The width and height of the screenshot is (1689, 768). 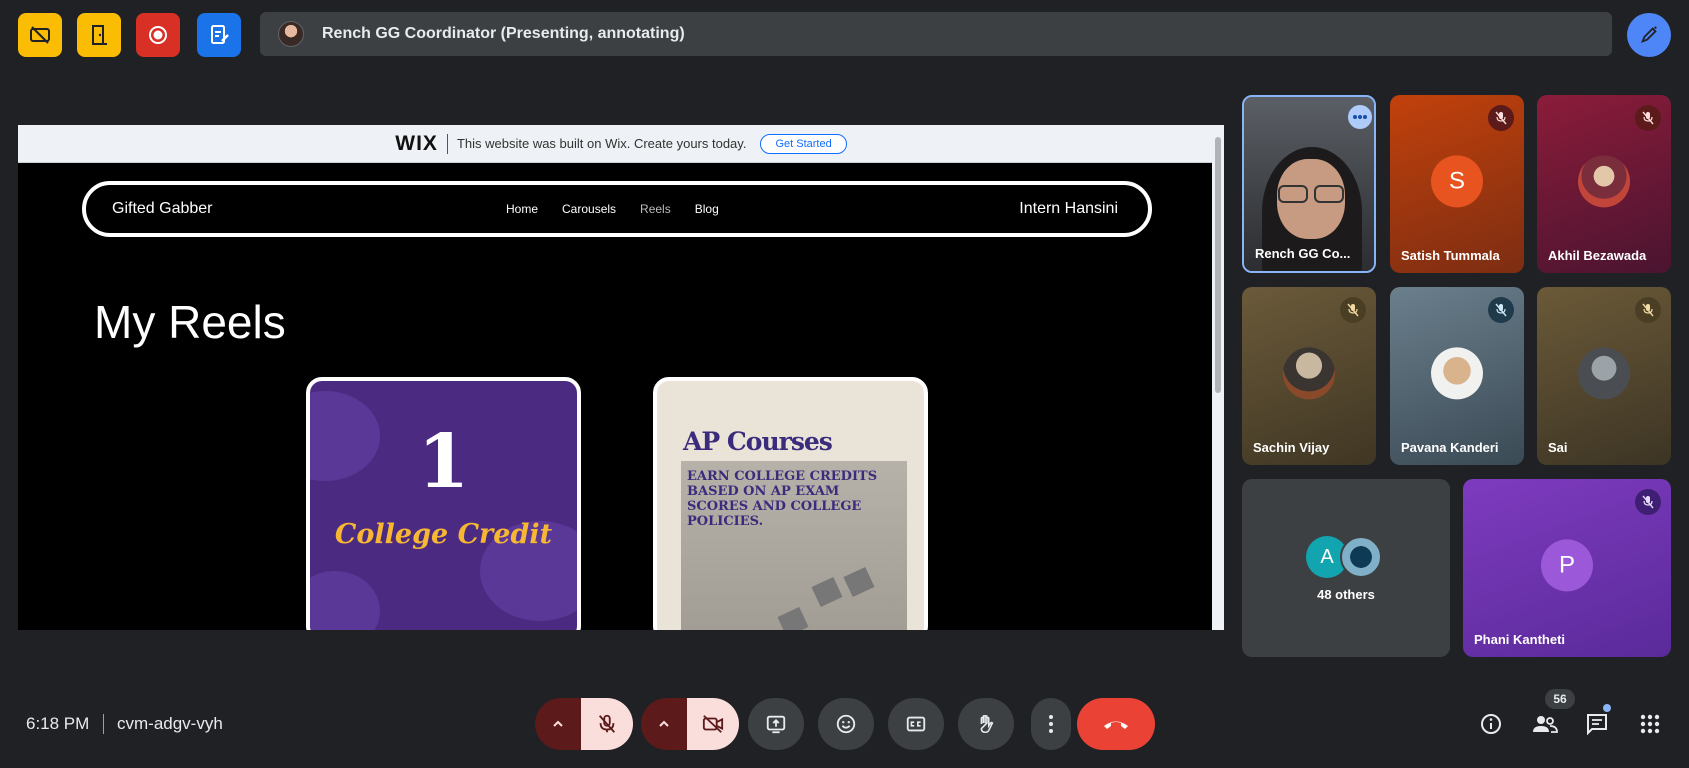 I want to click on avatar: S, so click(x=1457, y=181).